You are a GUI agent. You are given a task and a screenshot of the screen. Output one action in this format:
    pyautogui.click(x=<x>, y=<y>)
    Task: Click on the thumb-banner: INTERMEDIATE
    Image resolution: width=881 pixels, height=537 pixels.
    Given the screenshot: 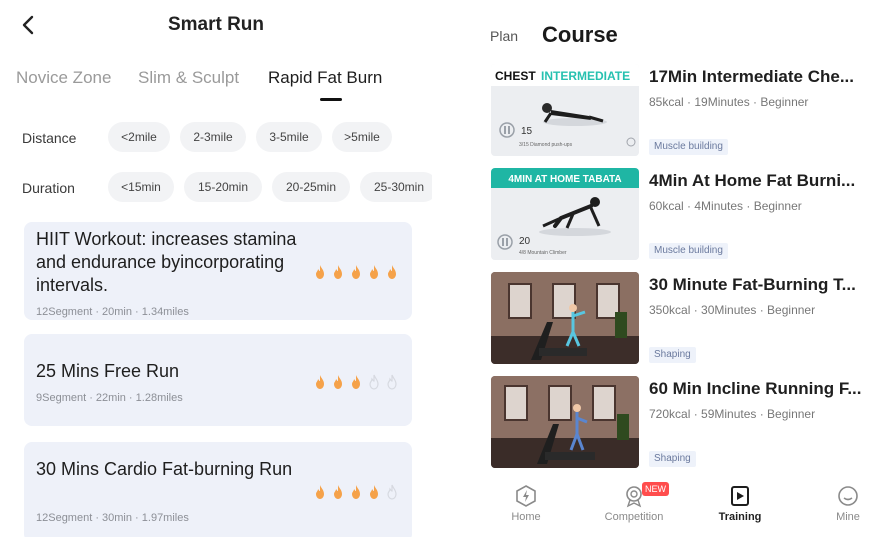 What is the action you would take?
    pyautogui.click(x=585, y=76)
    